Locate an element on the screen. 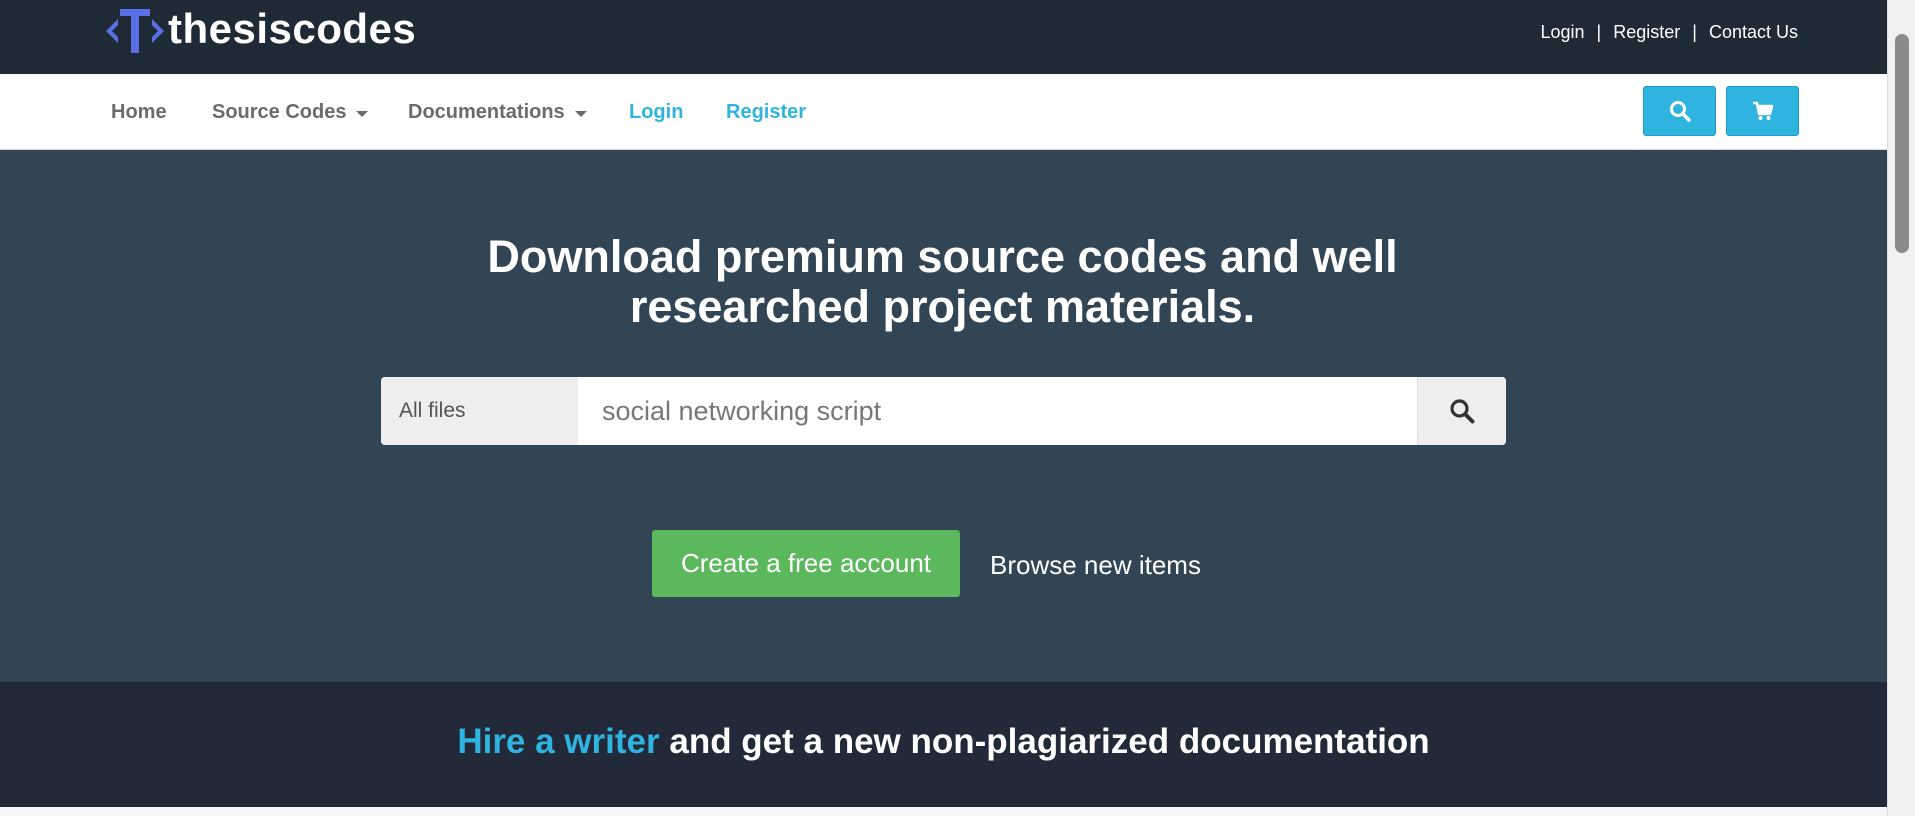  hire-writer-link: Hire a writer is located at coordinates (558, 741).